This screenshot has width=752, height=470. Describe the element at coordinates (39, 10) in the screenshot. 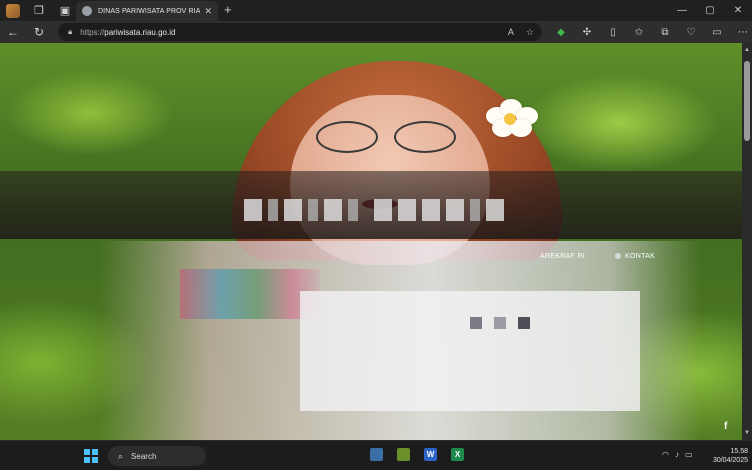

I see `workspaces-icon: ❐` at that location.